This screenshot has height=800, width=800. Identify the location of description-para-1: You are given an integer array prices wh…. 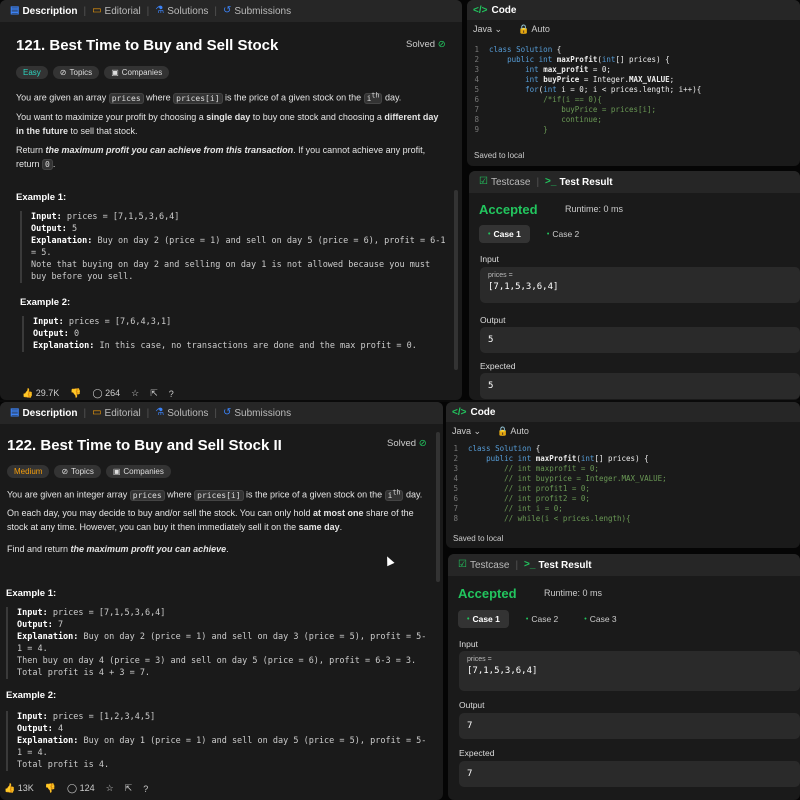
(215, 494).